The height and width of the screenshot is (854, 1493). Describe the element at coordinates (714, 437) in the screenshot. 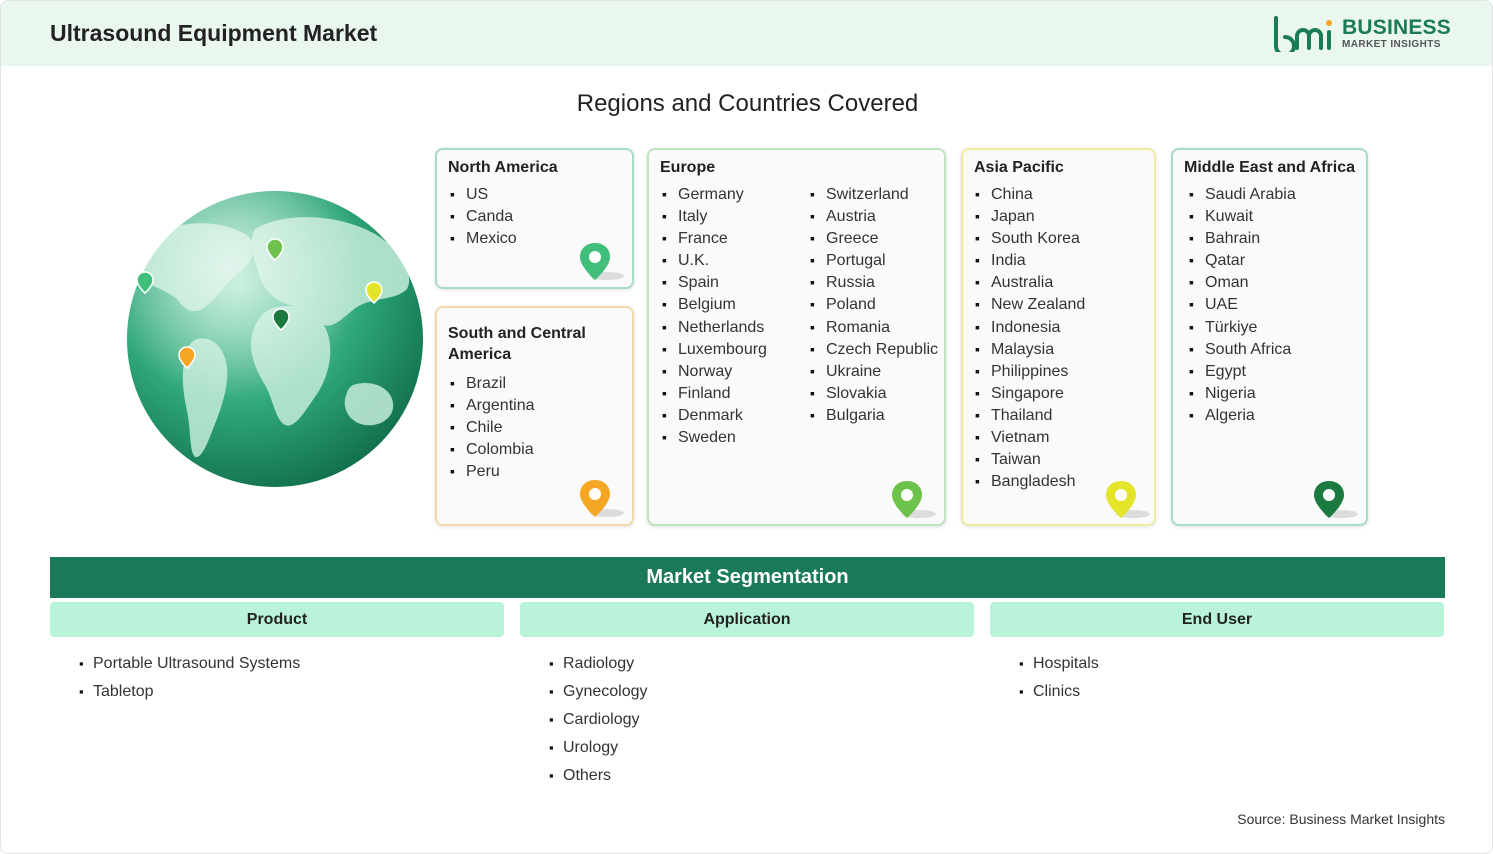

I see `list-item: Sweden` at that location.